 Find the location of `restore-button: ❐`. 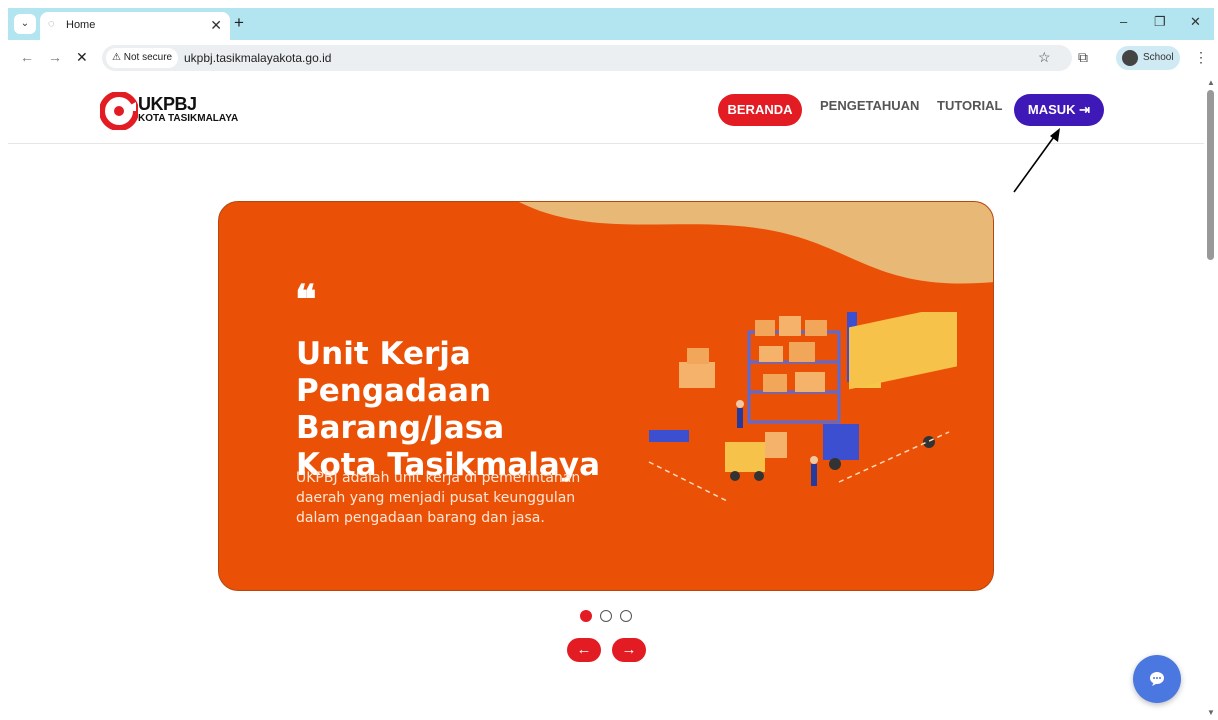

restore-button: ❐ is located at coordinates (1160, 22).